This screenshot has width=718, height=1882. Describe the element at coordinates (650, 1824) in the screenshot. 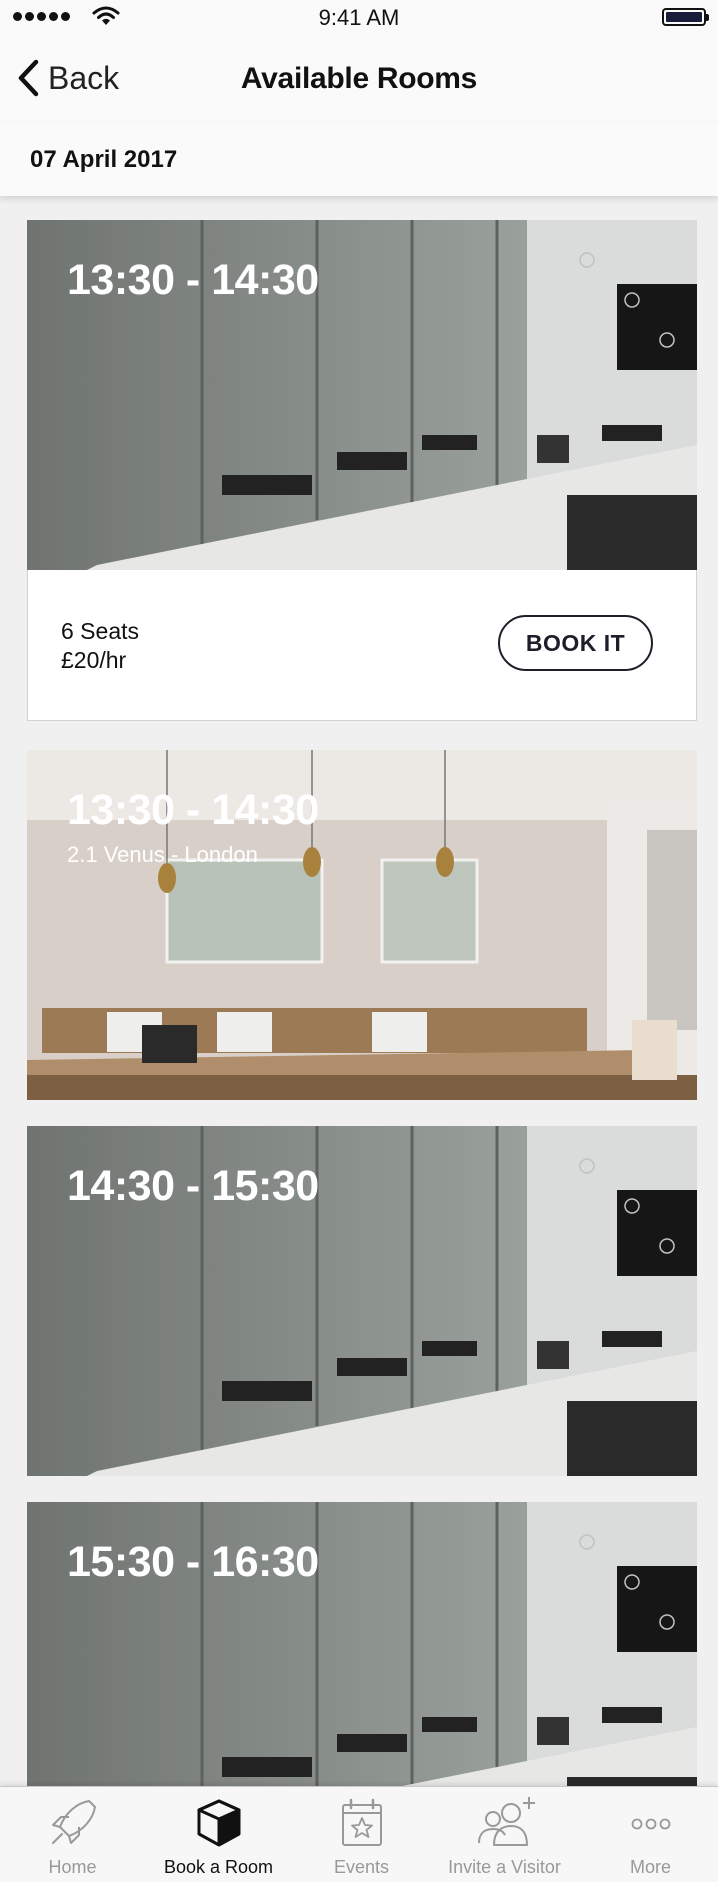

I see `more-dots-icon` at that location.